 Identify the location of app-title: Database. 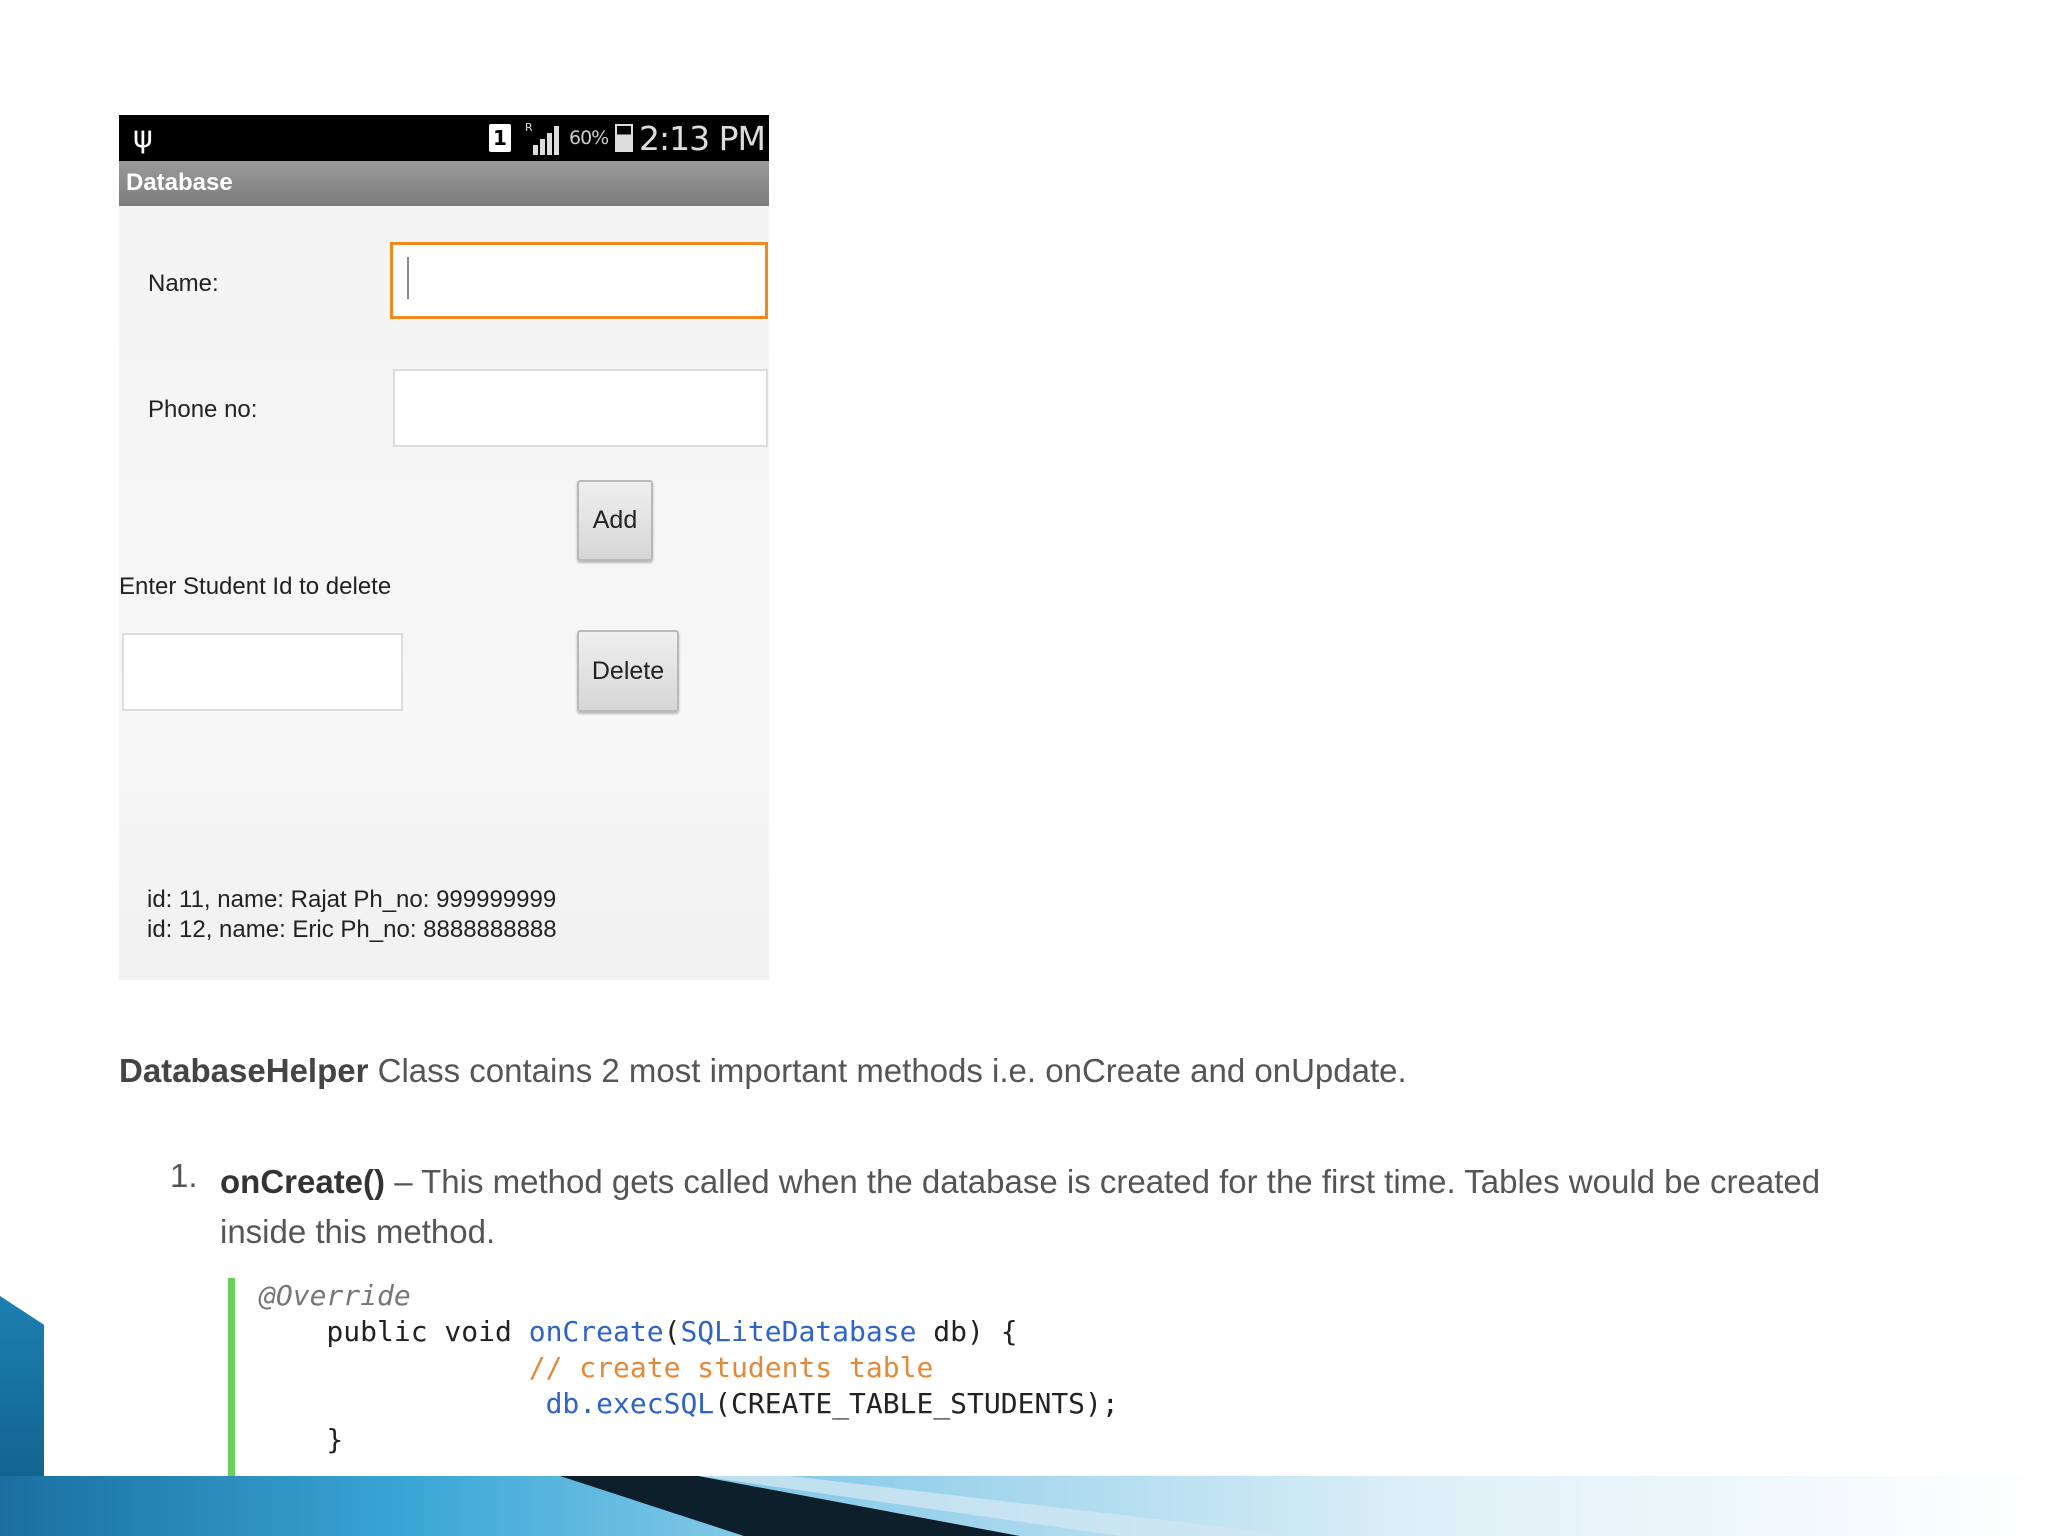
(179, 182).